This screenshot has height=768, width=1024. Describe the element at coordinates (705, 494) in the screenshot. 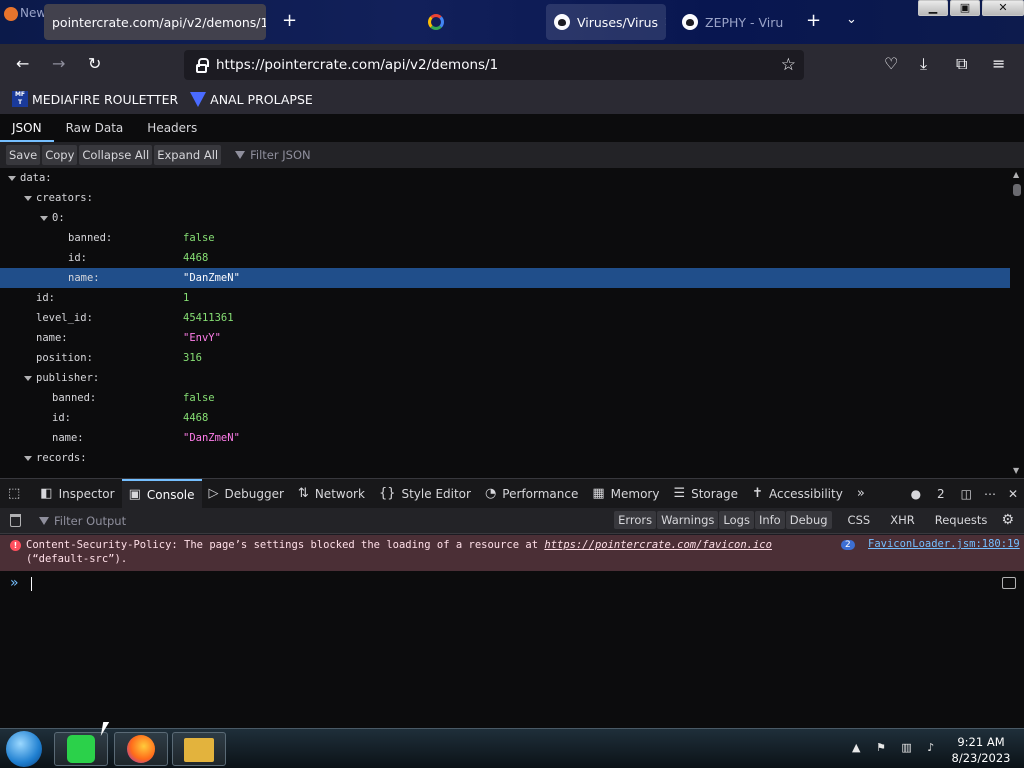

I see `tab-storage: ☰ Storage` at that location.